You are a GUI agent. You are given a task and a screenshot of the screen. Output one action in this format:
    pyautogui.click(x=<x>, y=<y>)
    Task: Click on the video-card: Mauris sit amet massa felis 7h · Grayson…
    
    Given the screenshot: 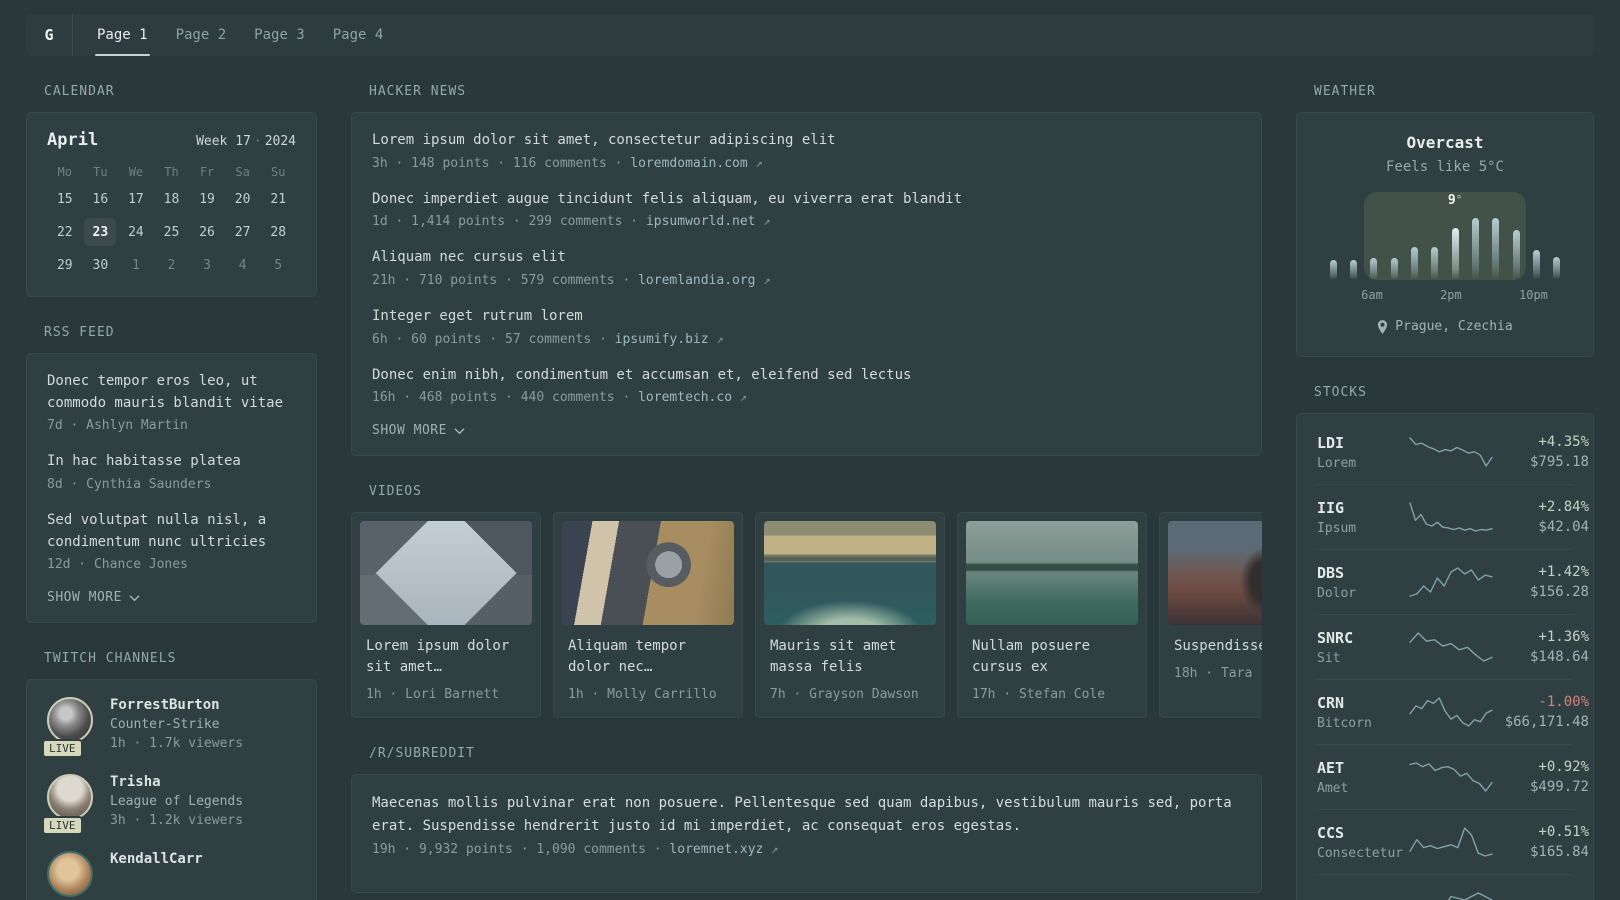 What is the action you would take?
    pyautogui.click(x=850, y=615)
    